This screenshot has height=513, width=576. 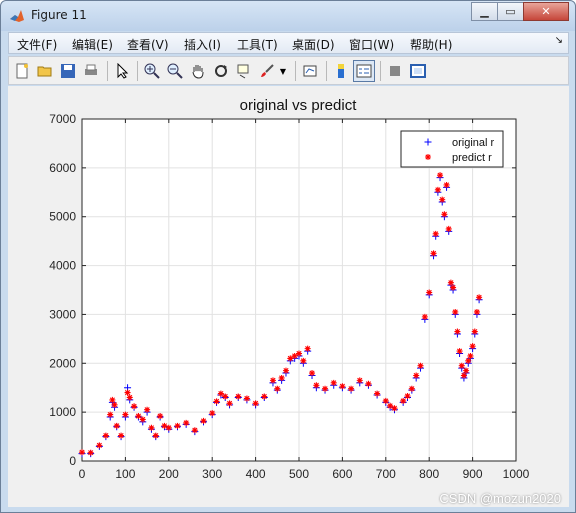 What do you see at coordinates (244, 71) in the screenshot?
I see `data-cursor-button` at bounding box center [244, 71].